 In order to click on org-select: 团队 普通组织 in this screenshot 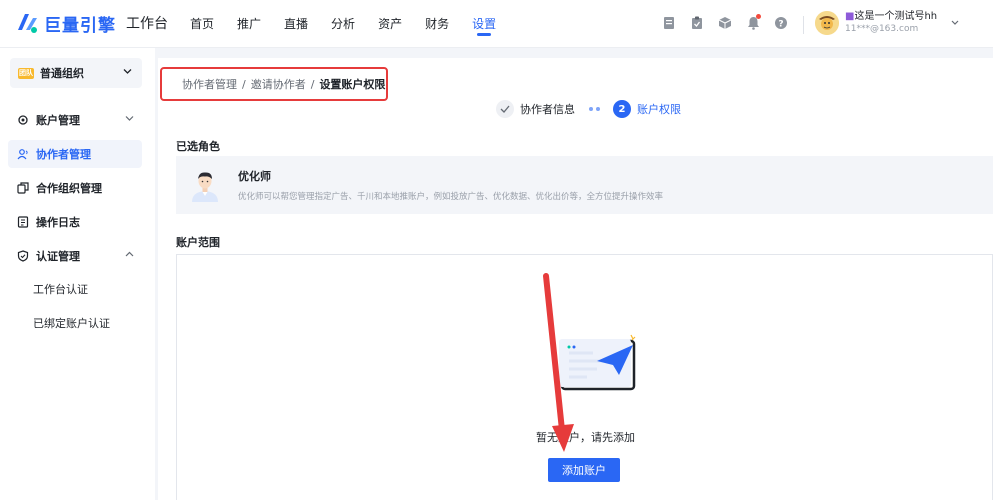, I will do `click(76, 73)`.